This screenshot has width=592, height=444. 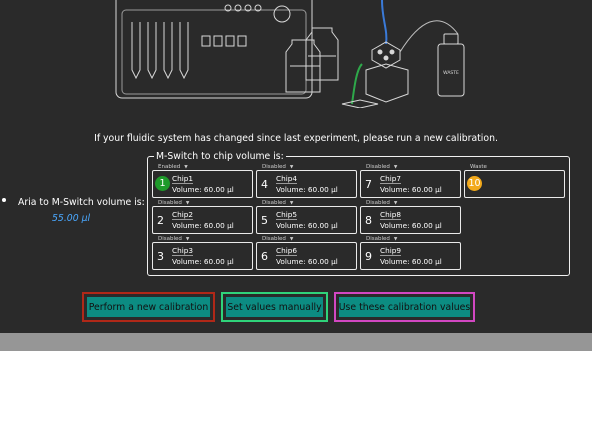 I want to click on chip-name-field: Chip2, so click(x=183, y=215).